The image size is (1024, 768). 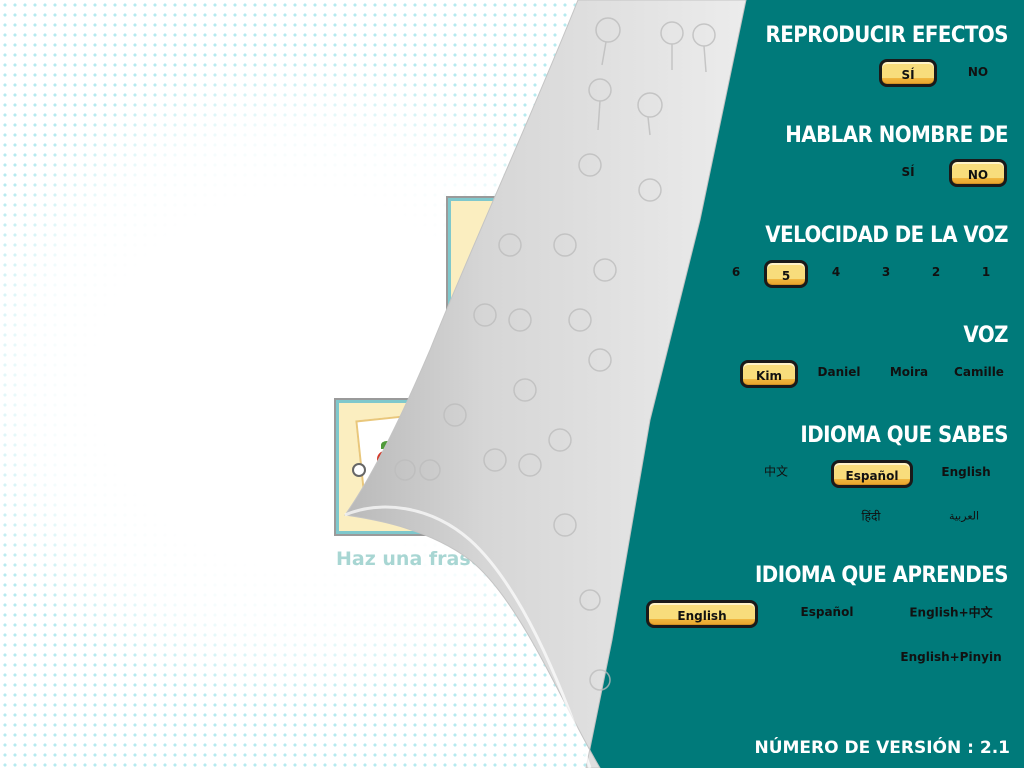 I want to click on voice-speed-6-button: 6, so click(x=736, y=272).